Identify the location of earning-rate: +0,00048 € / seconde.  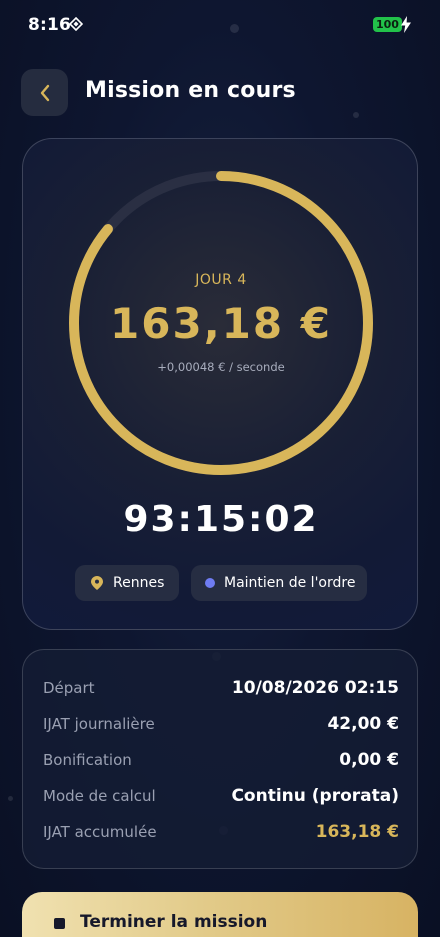
(221, 367).